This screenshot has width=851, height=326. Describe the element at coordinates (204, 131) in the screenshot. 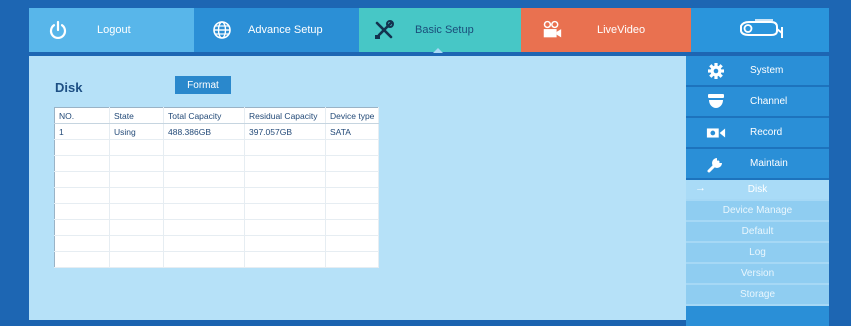

I see `cell-total-capacity: 488.386GB` at that location.